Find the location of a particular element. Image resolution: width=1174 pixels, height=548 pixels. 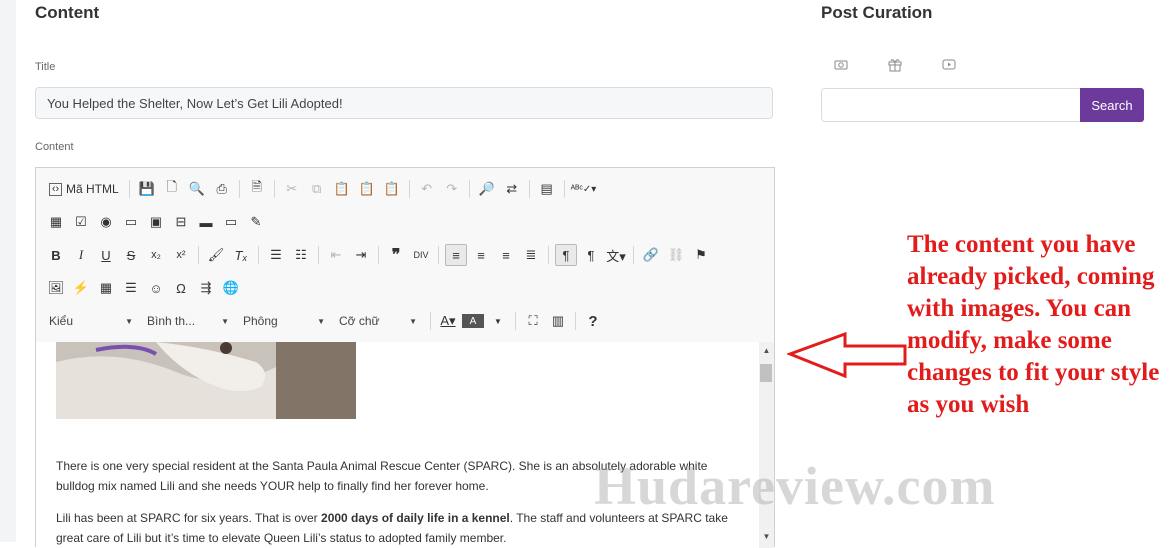

align-right-icon: ≡ is located at coordinates (506, 255).